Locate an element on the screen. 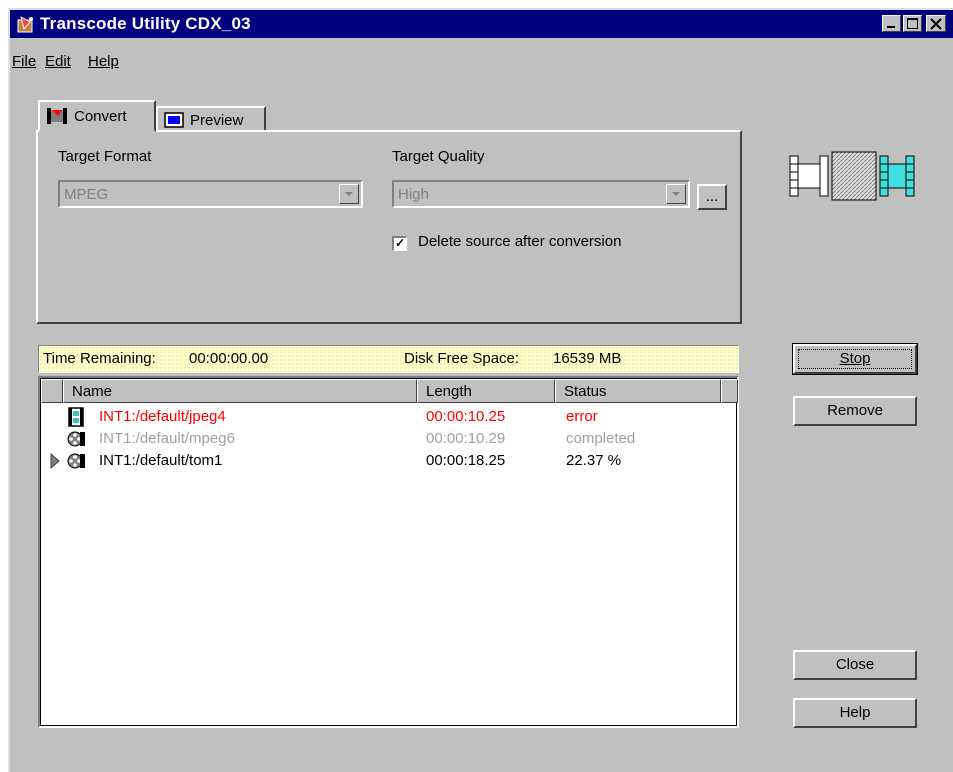 The image size is (953, 772). row-status: error is located at coordinates (582, 416).